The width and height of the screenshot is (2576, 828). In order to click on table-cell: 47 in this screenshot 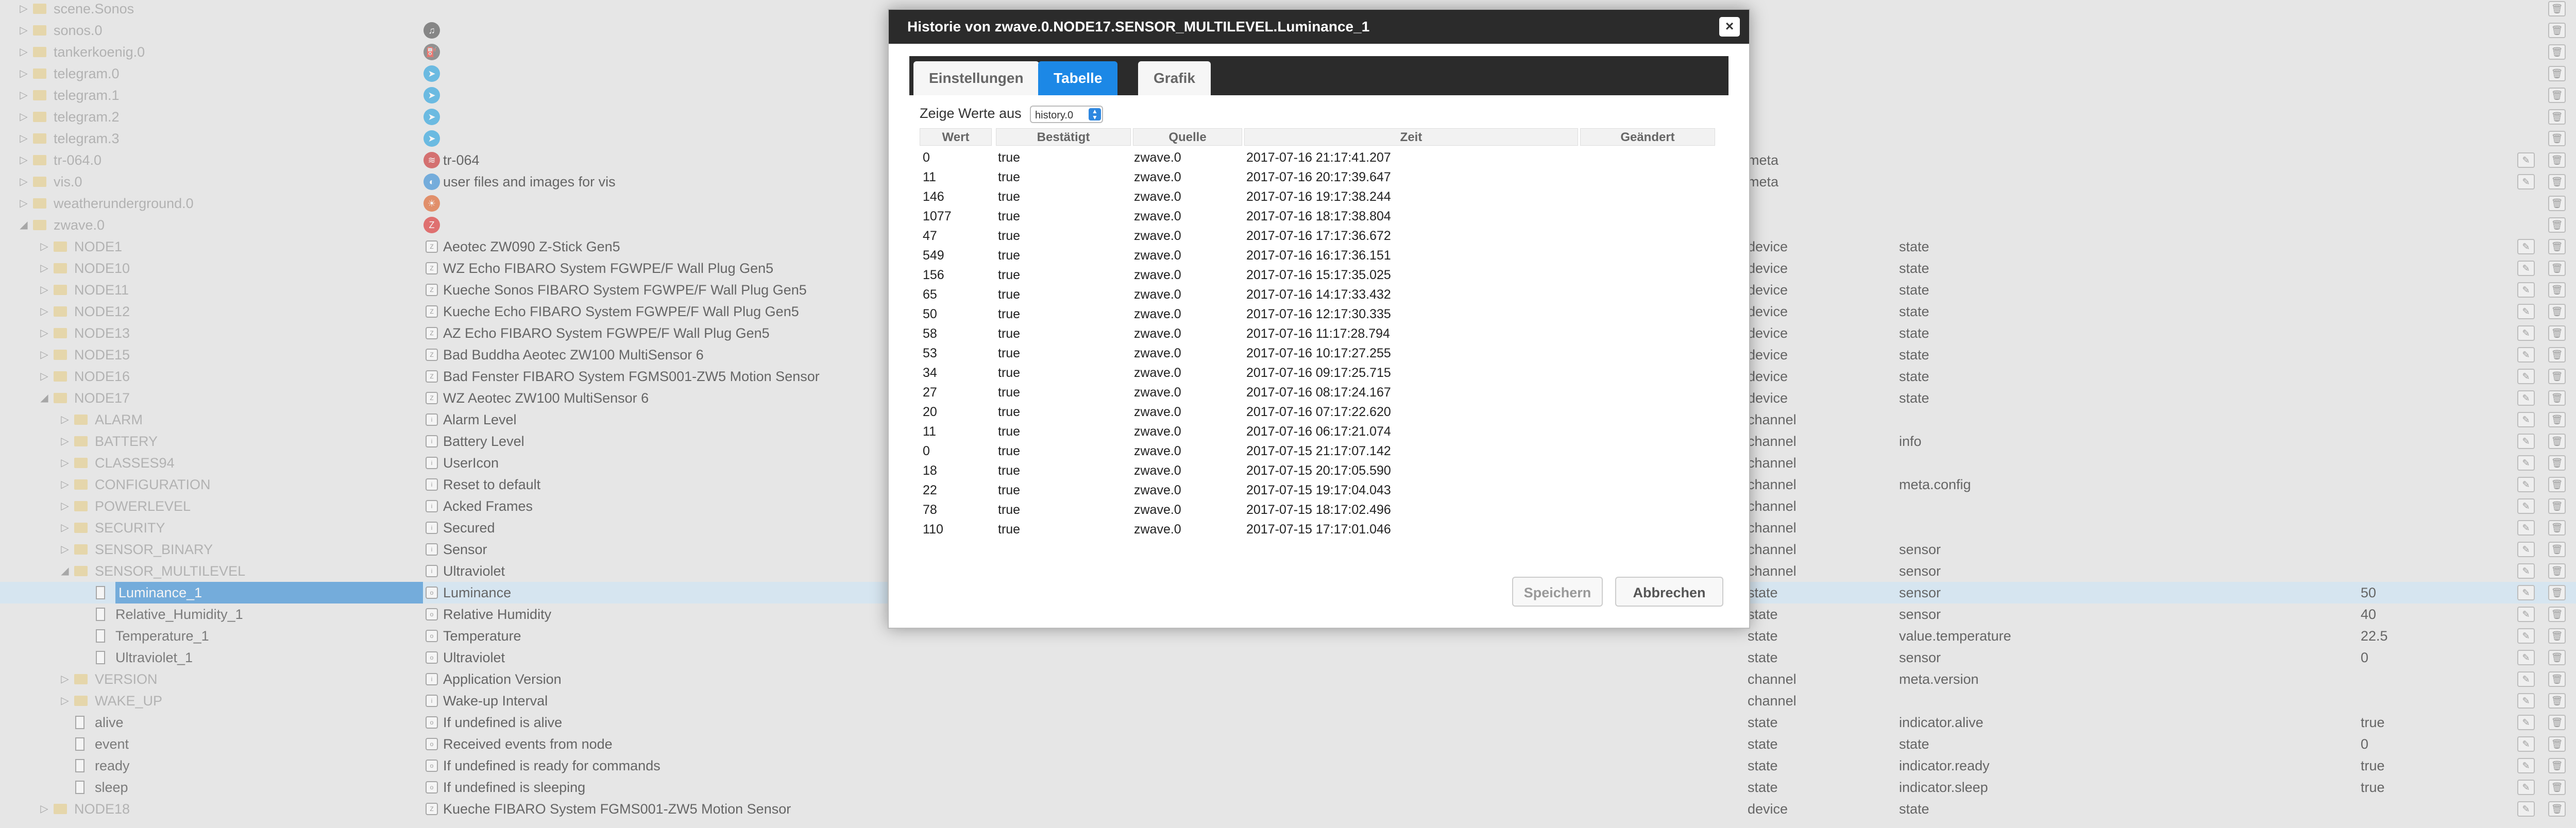, I will do `click(930, 236)`.